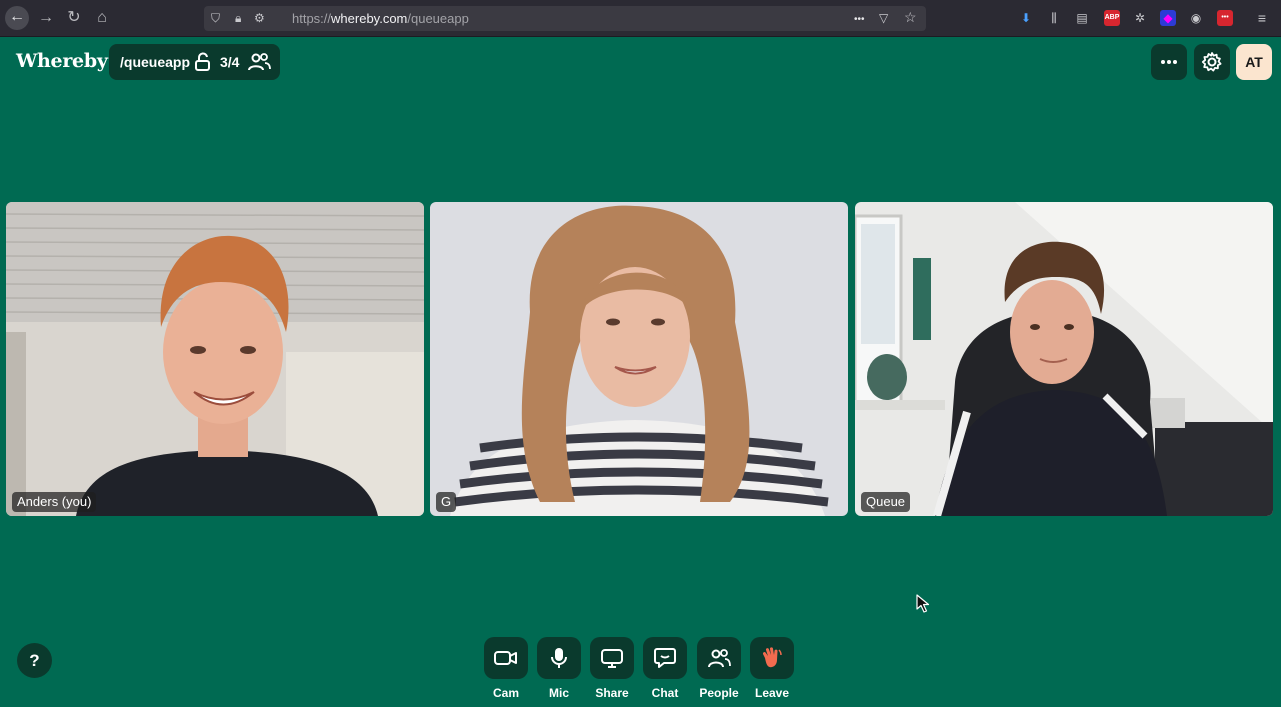 The width and height of the screenshot is (1281, 707). I want to click on more-dots-icon, so click(1169, 62).